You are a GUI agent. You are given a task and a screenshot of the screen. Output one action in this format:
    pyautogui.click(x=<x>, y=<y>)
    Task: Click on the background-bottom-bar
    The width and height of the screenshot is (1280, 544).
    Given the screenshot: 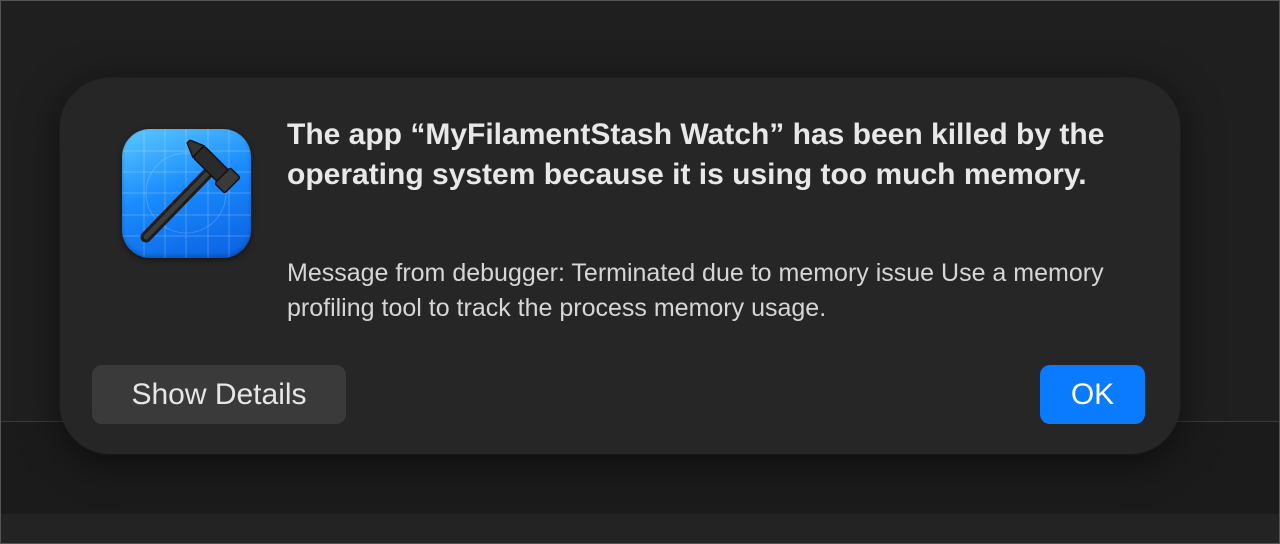 What is the action you would take?
    pyautogui.click(x=640, y=528)
    